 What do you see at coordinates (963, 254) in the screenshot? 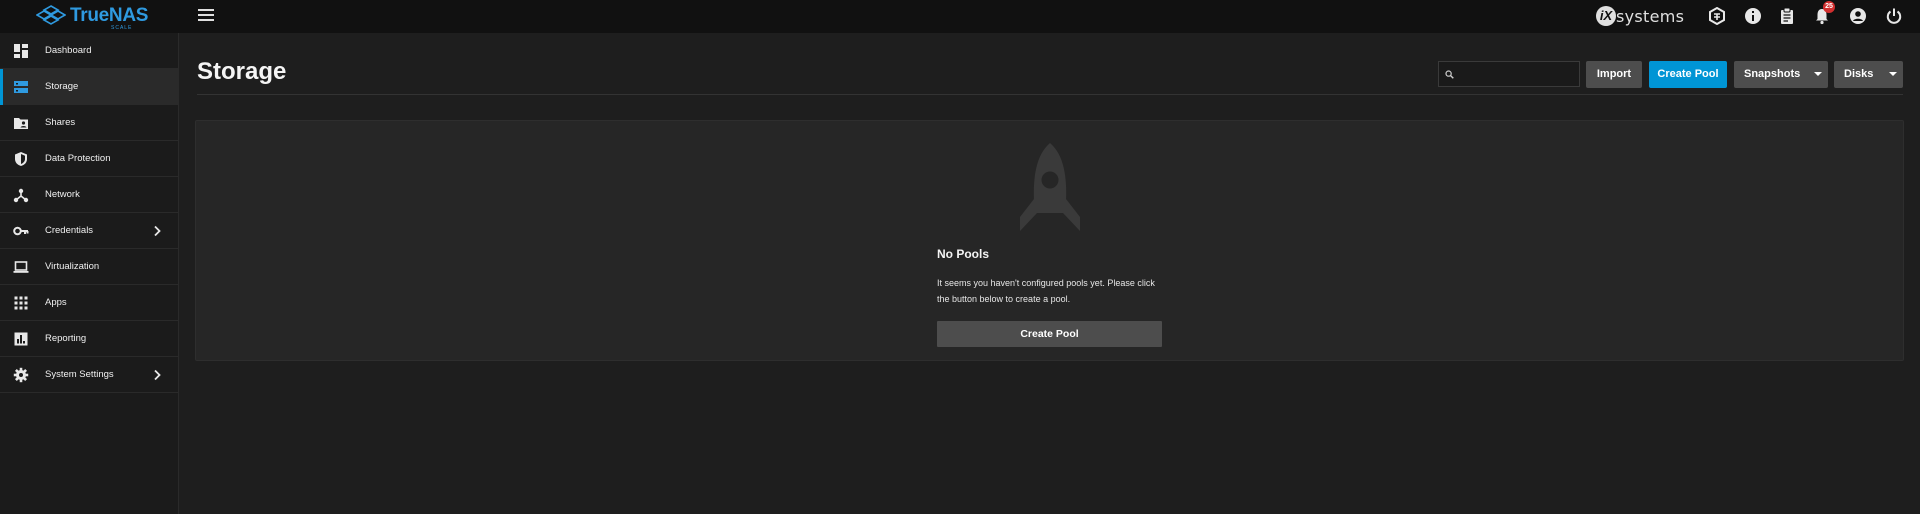
I see `empty-state-title: No Pools` at bounding box center [963, 254].